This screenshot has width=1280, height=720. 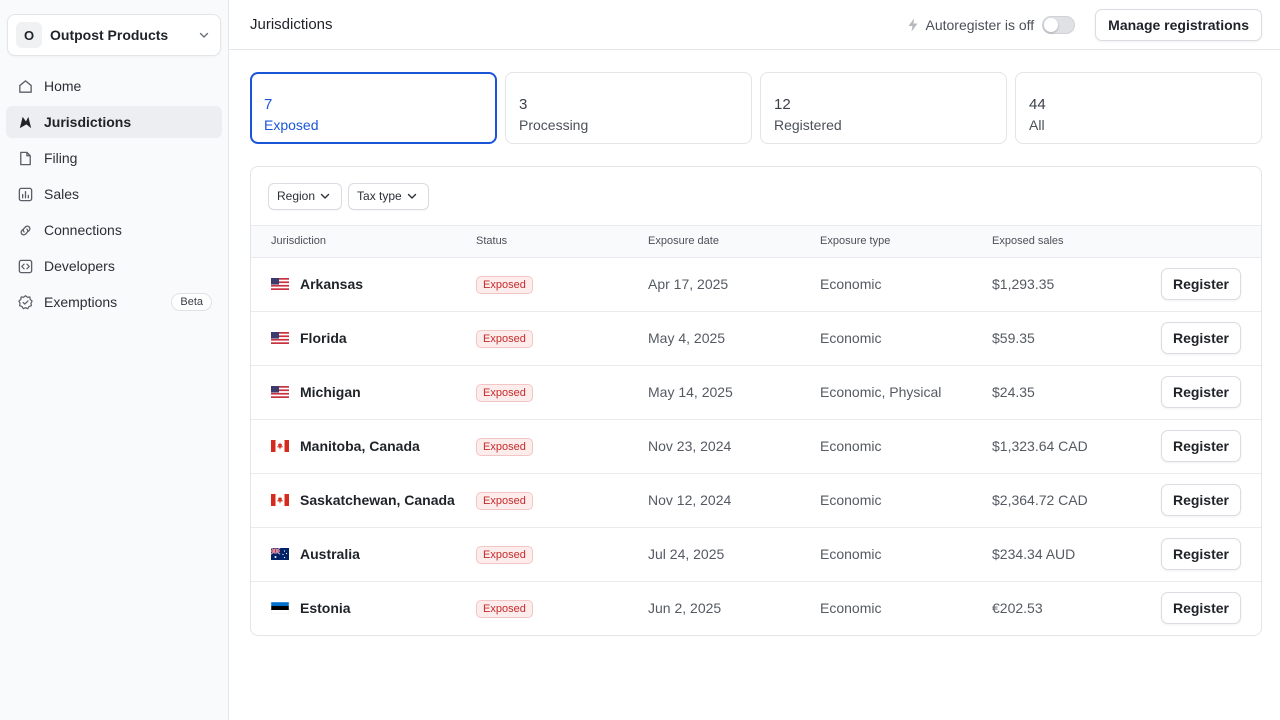 I want to click on lightning-icon, so click(x=914, y=25).